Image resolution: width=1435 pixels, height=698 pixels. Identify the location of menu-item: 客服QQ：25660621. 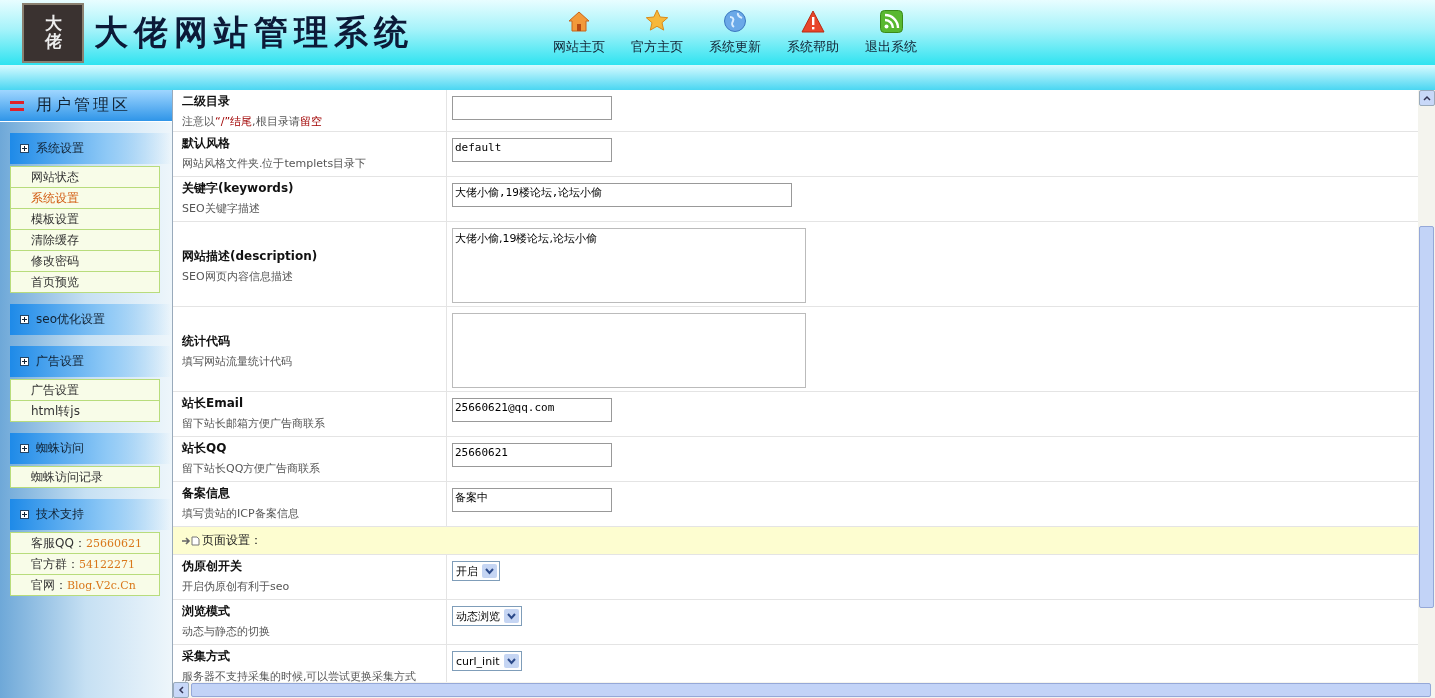
(85, 543).